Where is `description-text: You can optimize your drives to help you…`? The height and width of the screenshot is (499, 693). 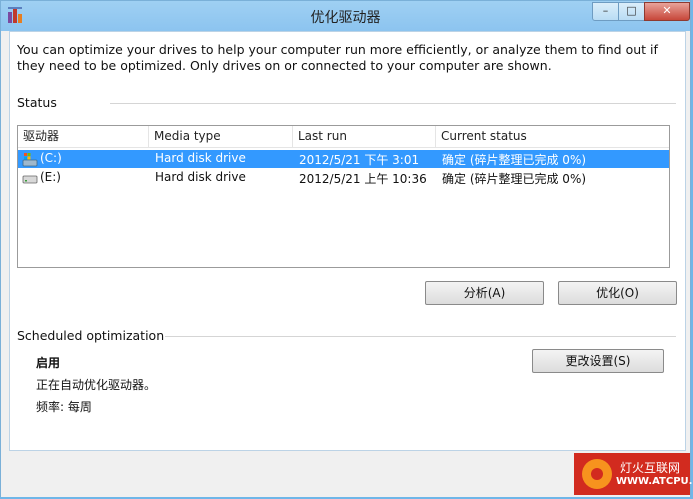
description-text: You can optimize your drives to help you… is located at coordinates (337, 57).